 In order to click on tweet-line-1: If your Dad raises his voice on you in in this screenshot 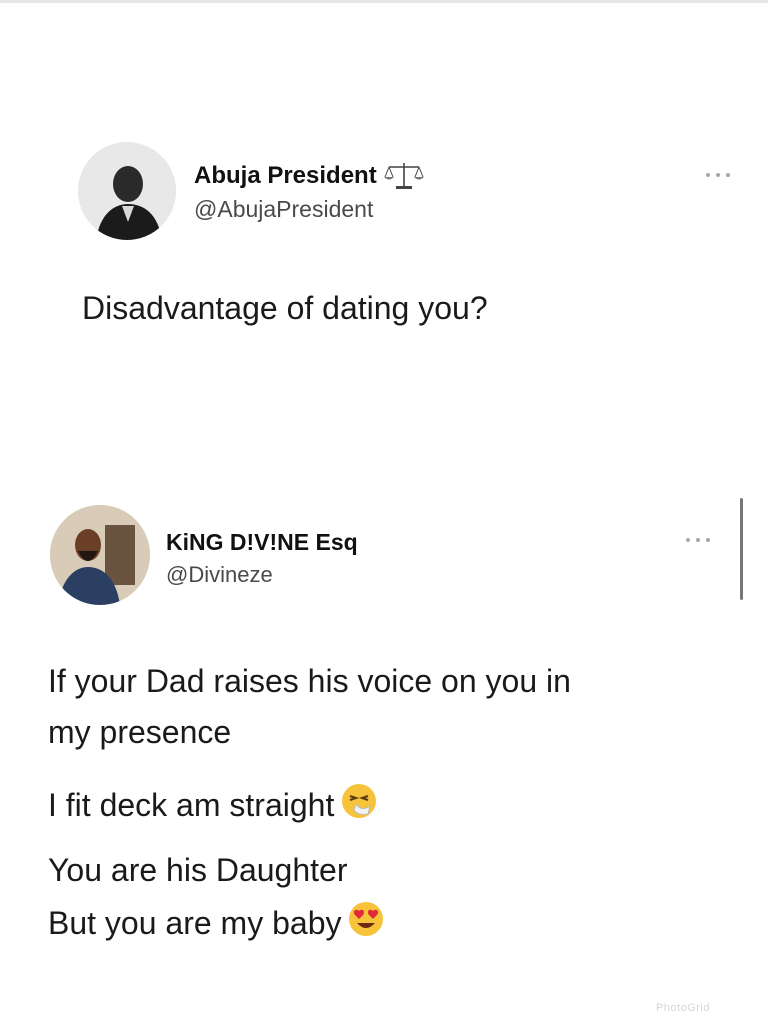, I will do `click(309, 681)`.